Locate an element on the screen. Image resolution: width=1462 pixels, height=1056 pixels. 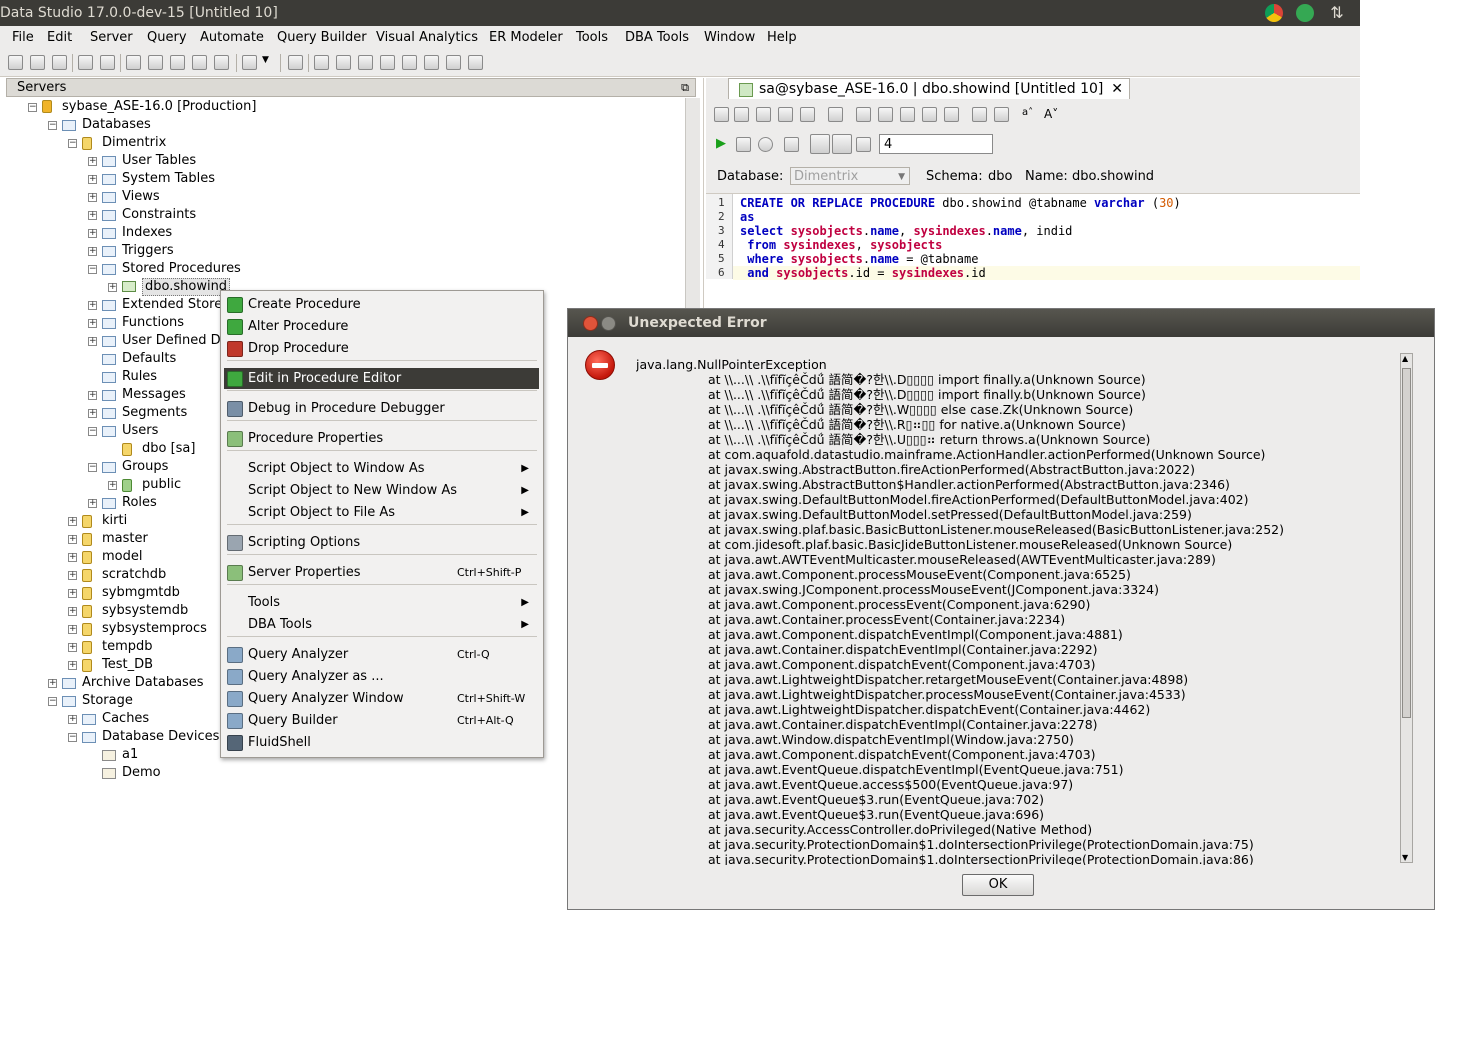
menu-item-edit-in-procedure-editor: Edit in Procedure Editor is located at coordinates (381, 378).